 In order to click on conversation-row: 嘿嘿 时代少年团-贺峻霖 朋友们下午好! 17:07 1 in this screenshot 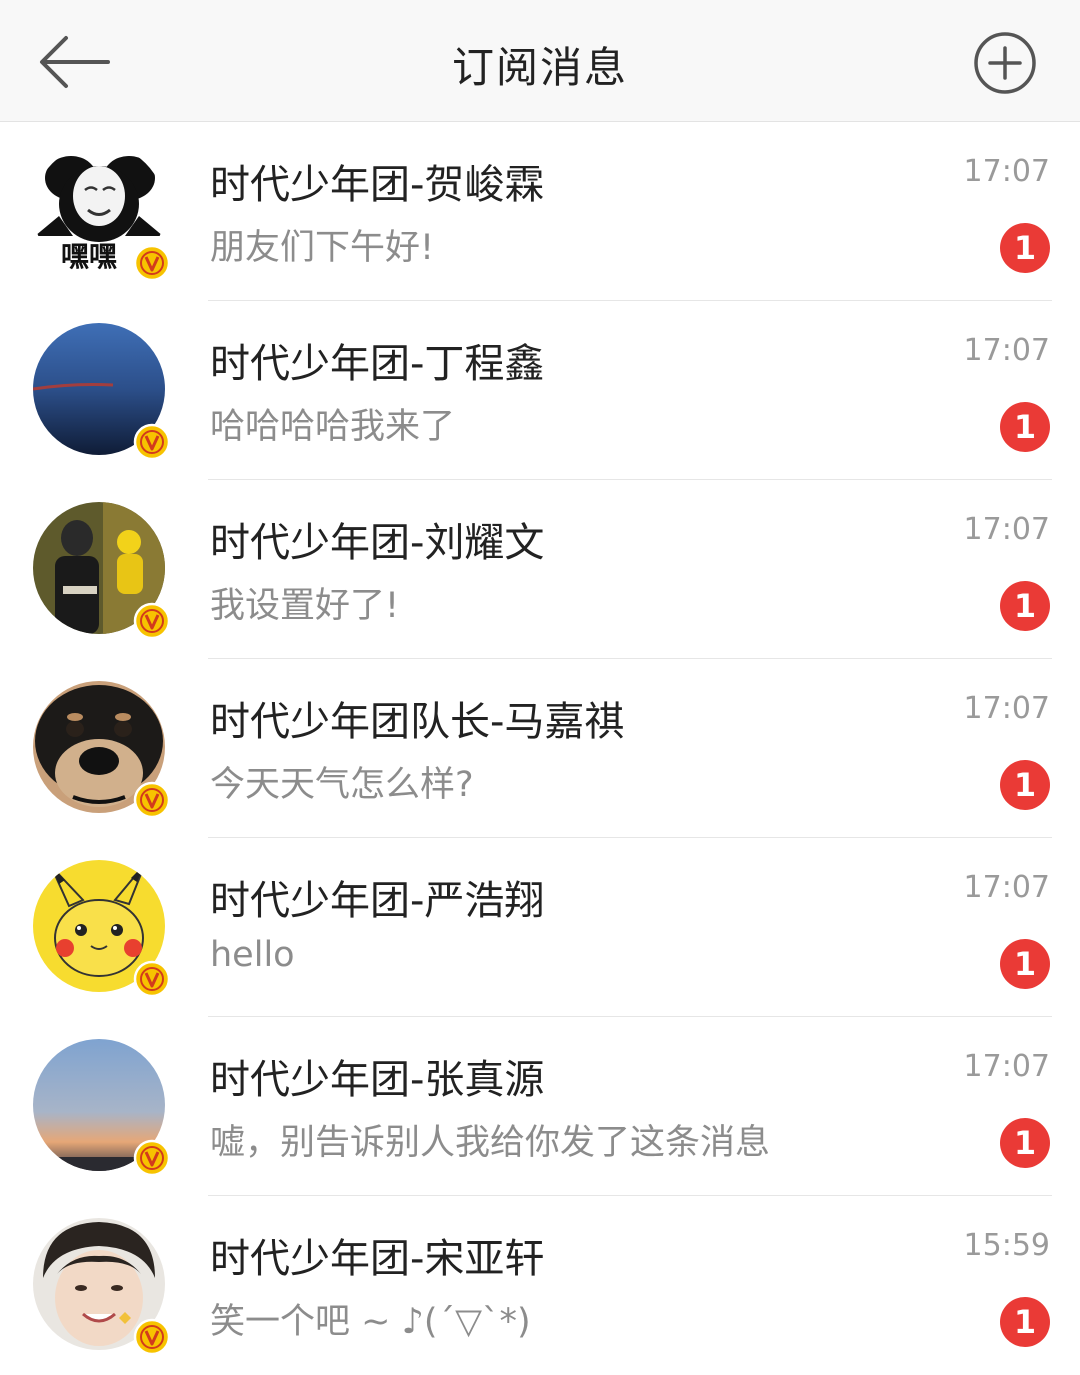, I will do `click(540, 211)`.